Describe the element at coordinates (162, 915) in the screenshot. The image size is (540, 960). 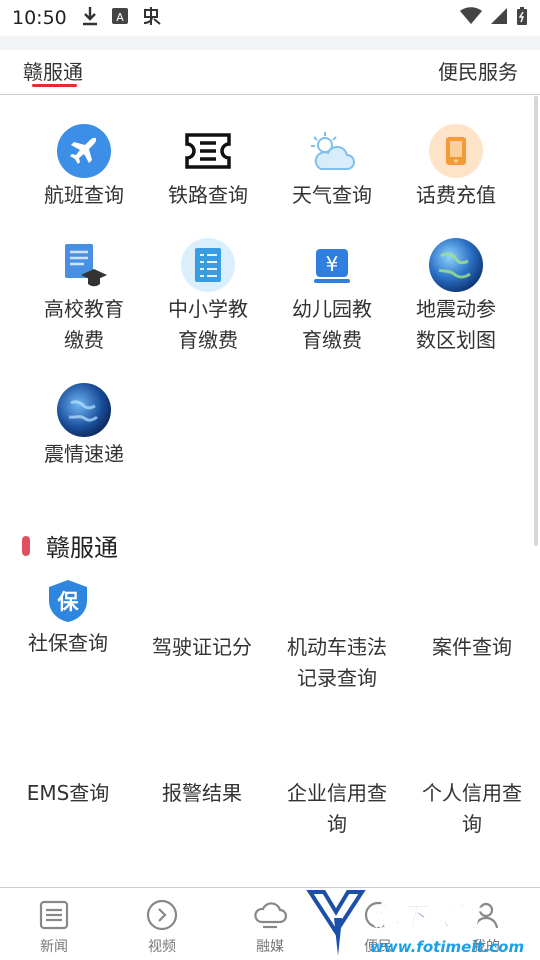
I see `play-icon` at that location.